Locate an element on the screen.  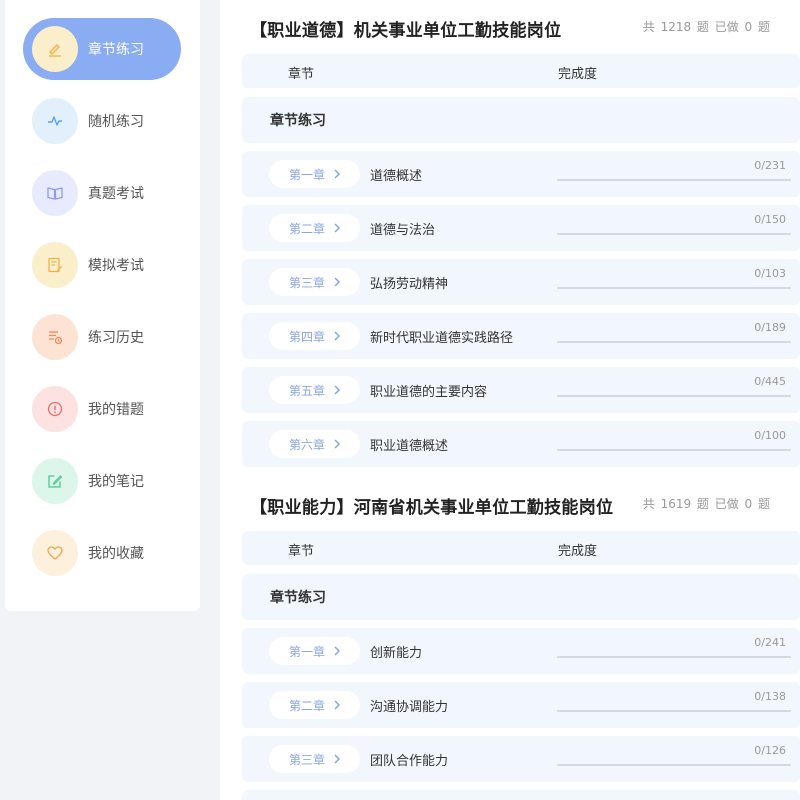
sidebar-item-label: 我的收藏 is located at coordinates (116, 554).